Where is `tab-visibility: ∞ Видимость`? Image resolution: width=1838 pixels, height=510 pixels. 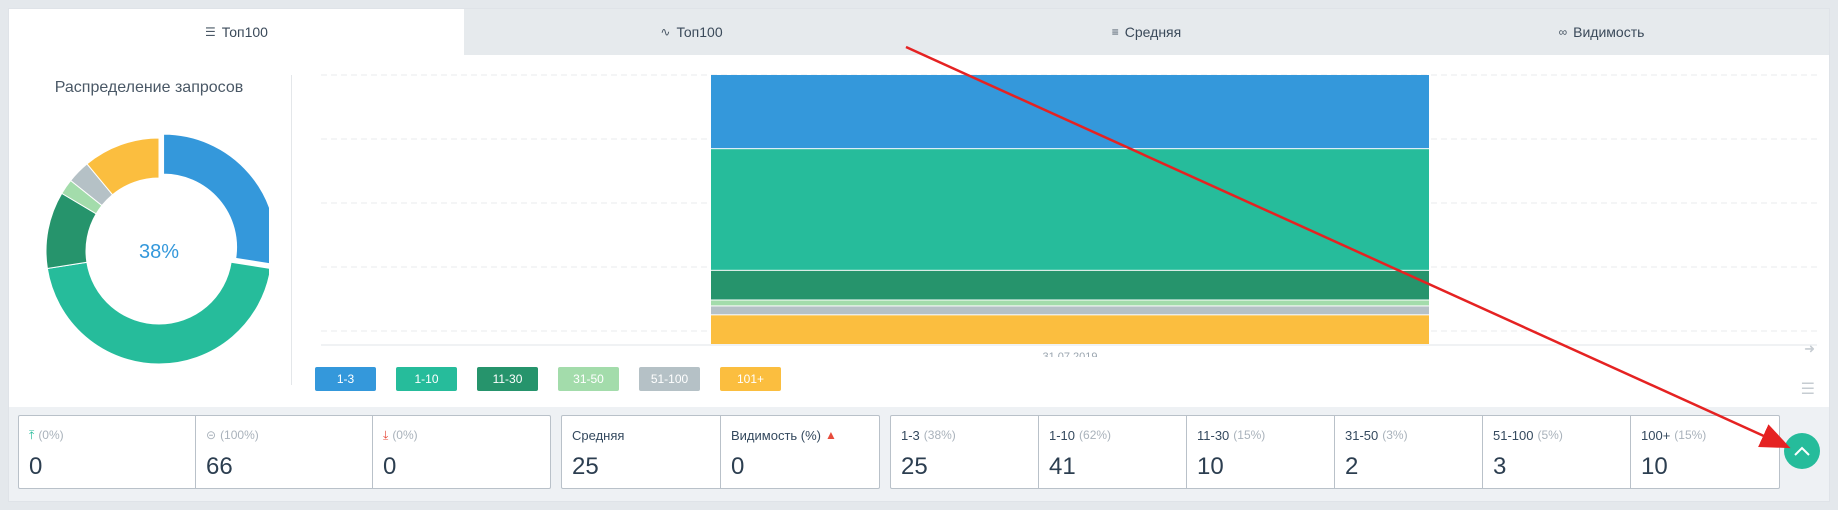
tab-visibility: ∞ Видимость is located at coordinates (1601, 32).